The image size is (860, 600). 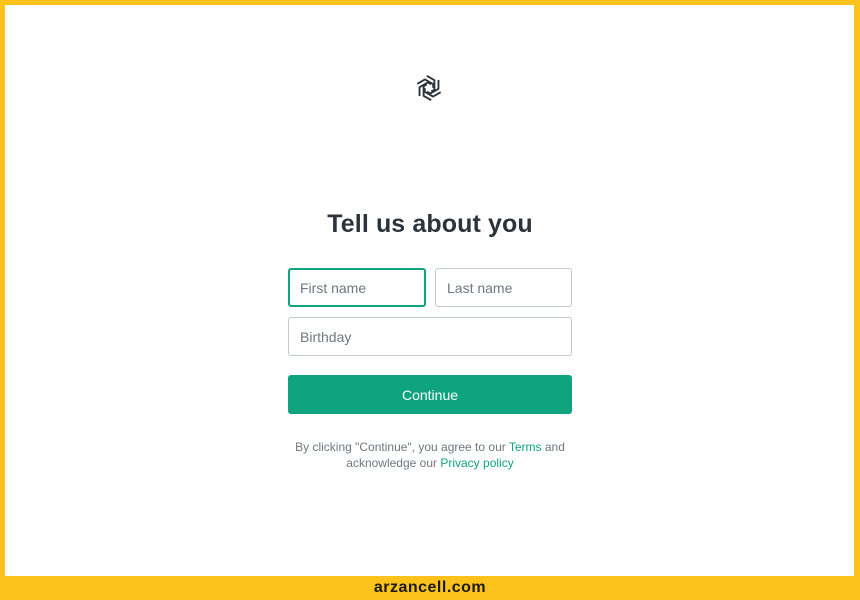 I want to click on first-name-input, so click(x=357, y=287).